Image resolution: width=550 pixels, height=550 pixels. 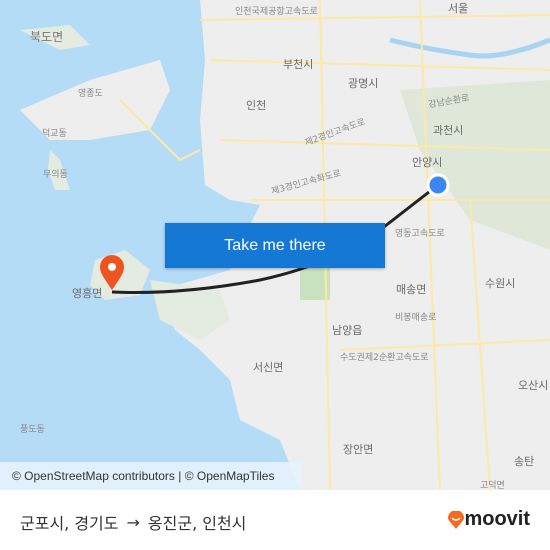 What do you see at coordinates (90, 94) in the screenshot?
I see `map-label: 영종도` at bounding box center [90, 94].